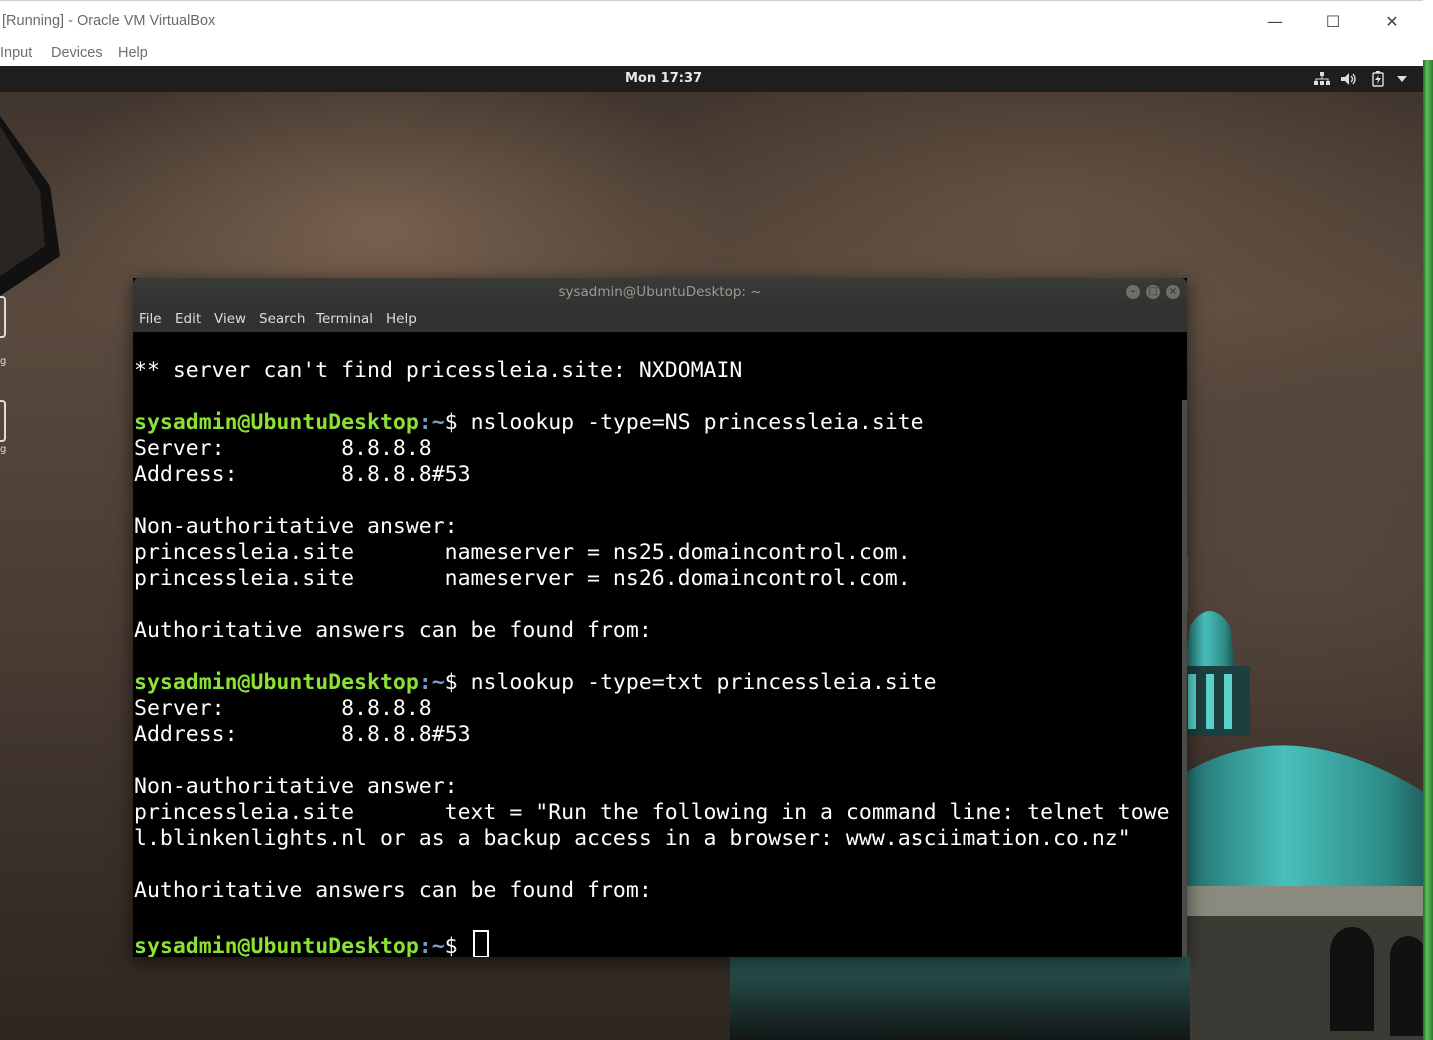  What do you see at coordinates (1333, 22) in the screenshot?
I see `maximize-button: ☐` at bounding box center [1333, 22].